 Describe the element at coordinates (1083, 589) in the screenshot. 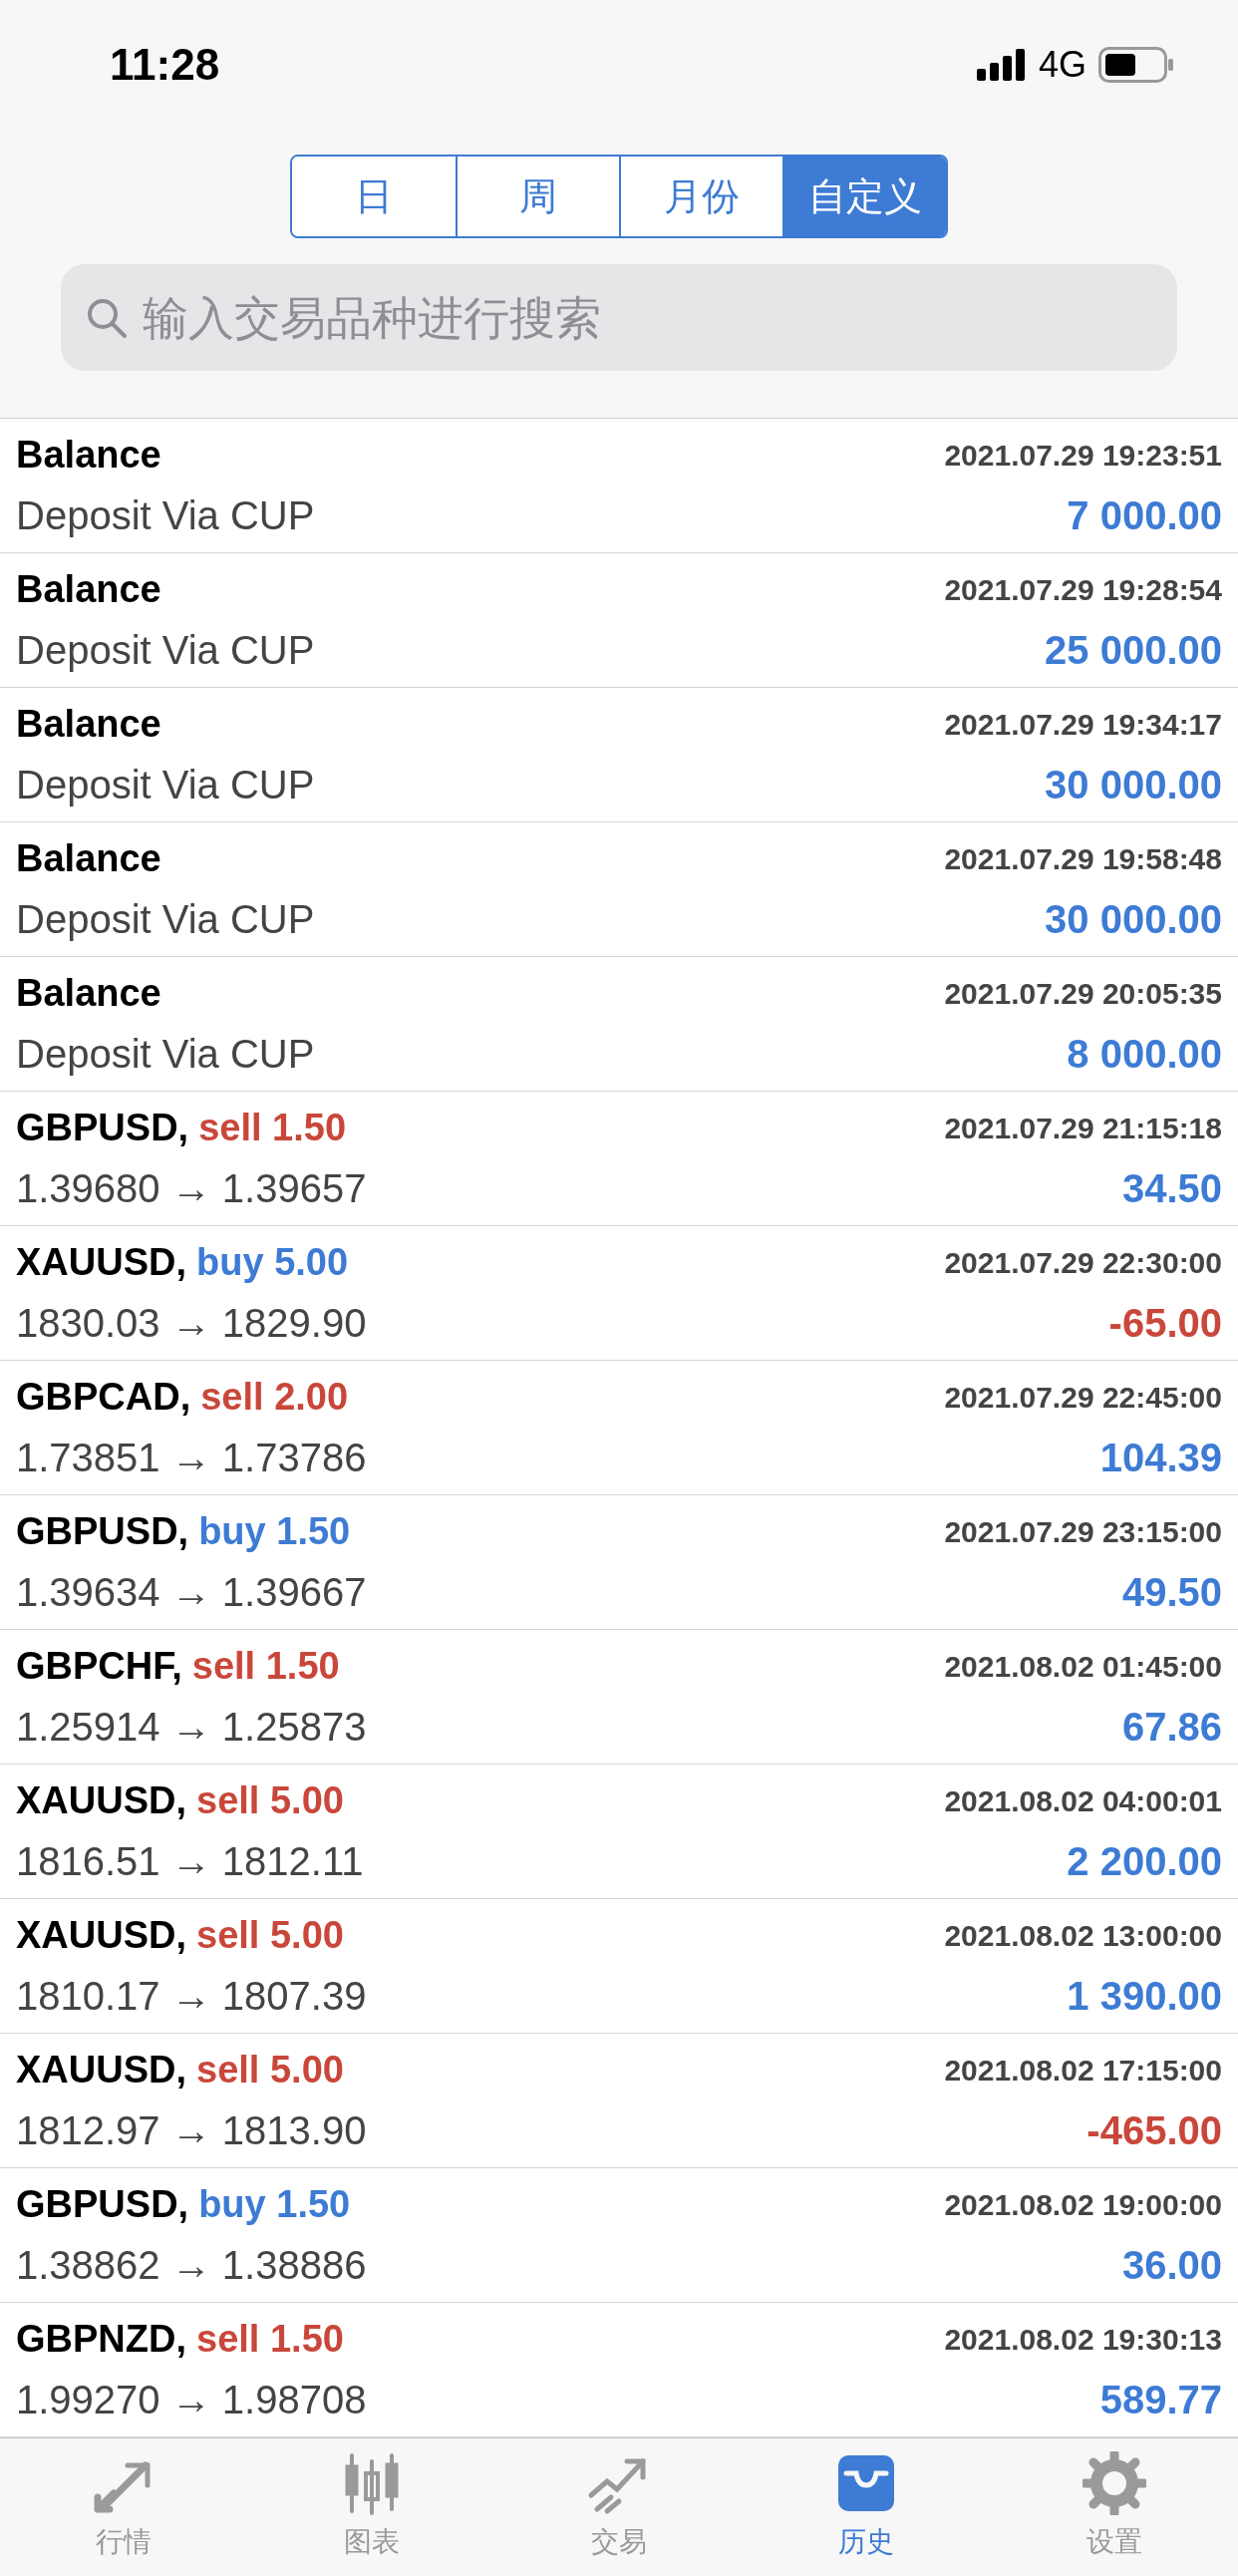

I see `deal-time: 2021.07.29 19:28:54` at that location.